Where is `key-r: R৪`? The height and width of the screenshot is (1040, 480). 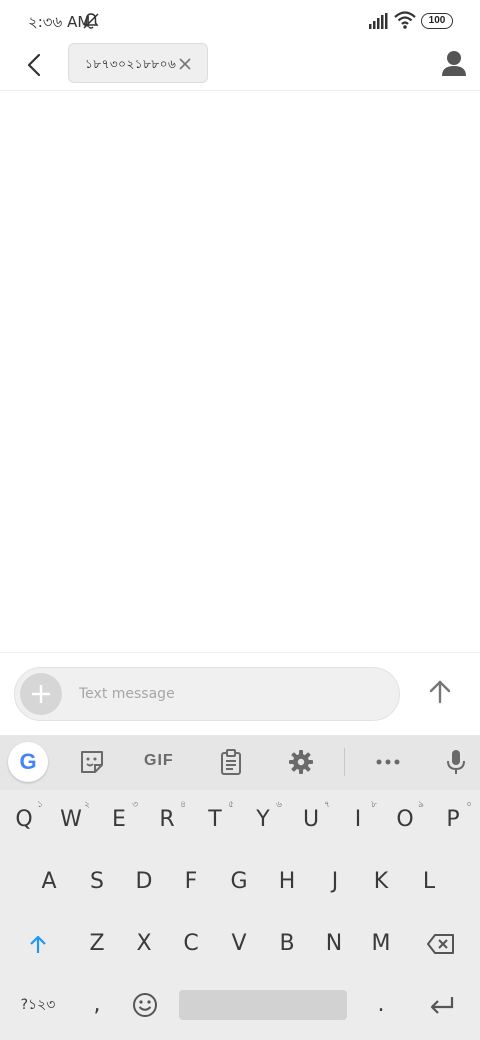
key-r: R৪ is located at coordinates (167, 820).